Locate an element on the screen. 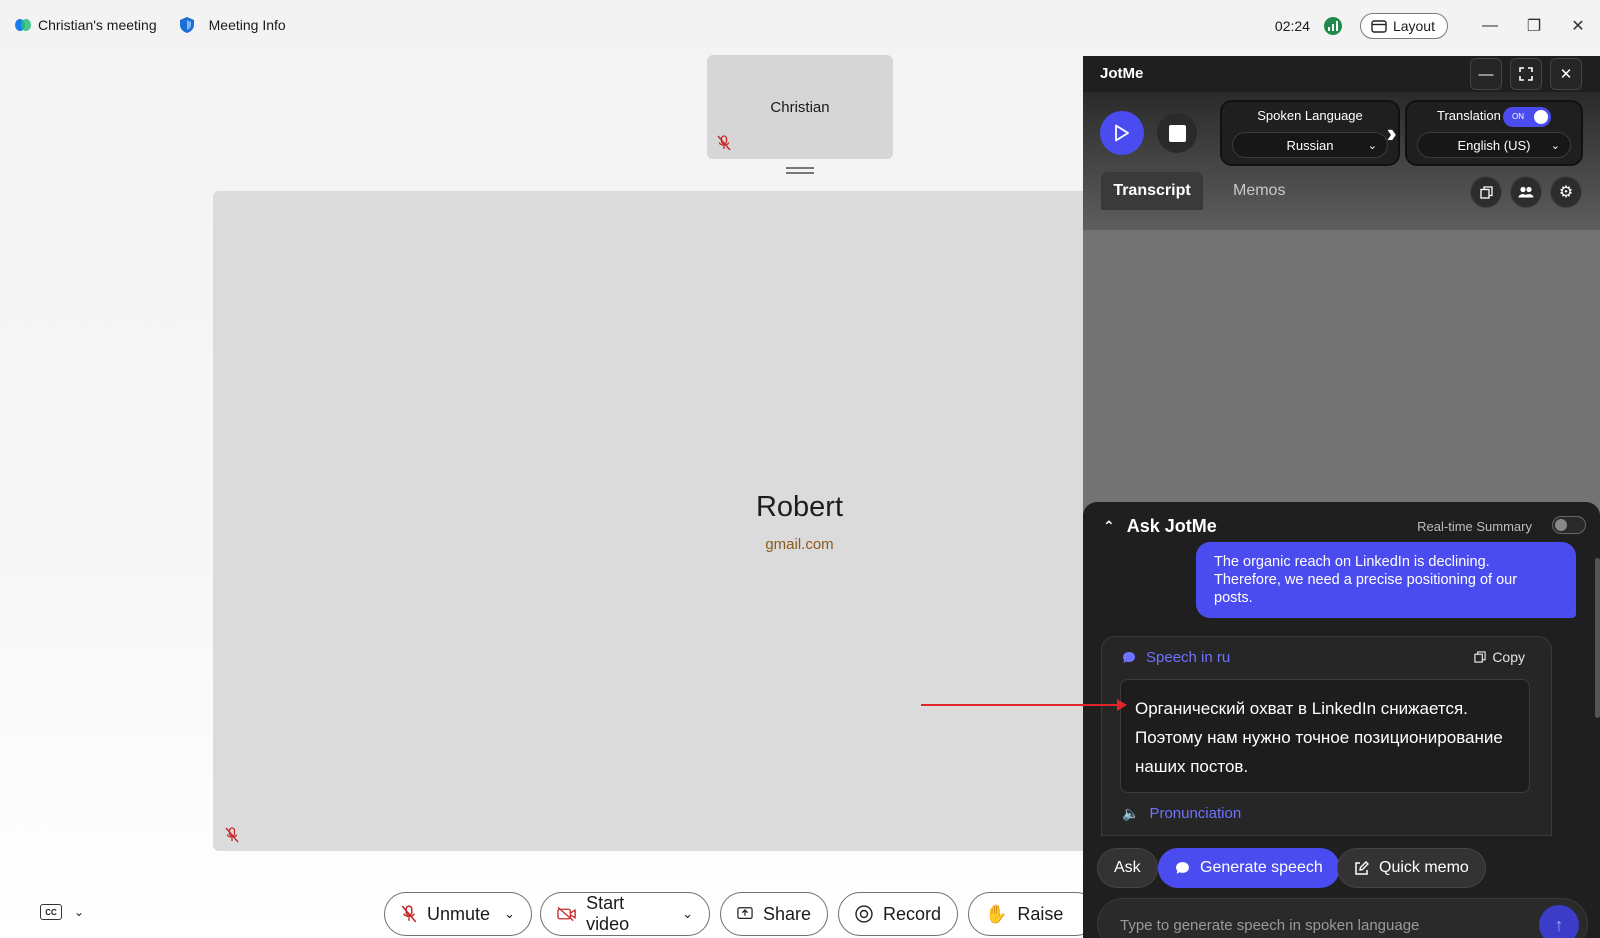 This screenshot has width=1600, height=938. tab-divider is located at coordinates (1342, 210).